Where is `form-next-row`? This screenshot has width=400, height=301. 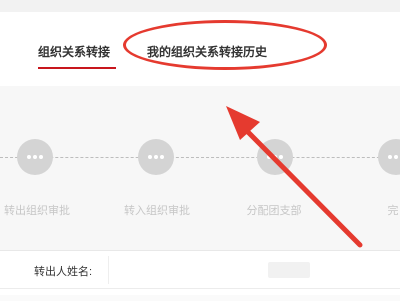
form-next-row is located at coordinates (200, 298).